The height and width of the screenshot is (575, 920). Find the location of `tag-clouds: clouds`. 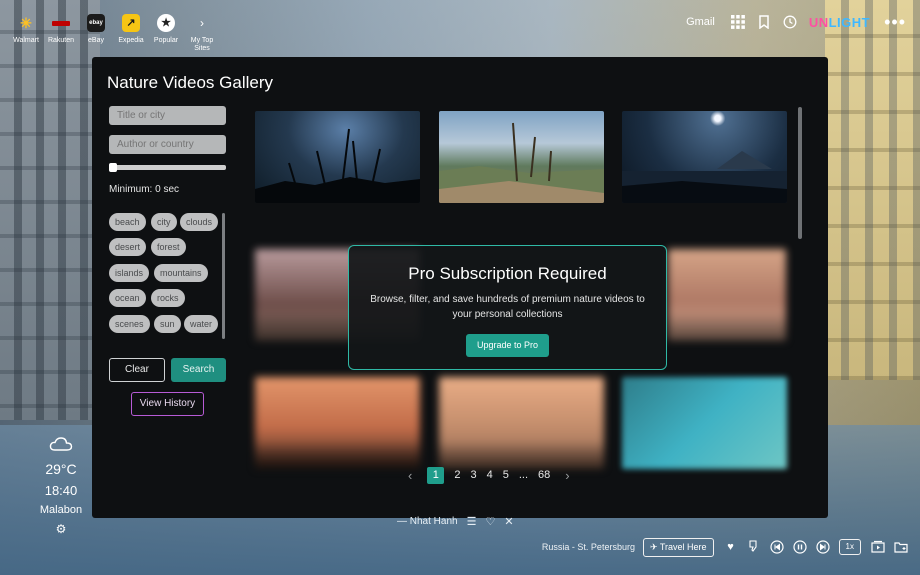

tag-clouds: clouds is located at coordinates (199, 222).